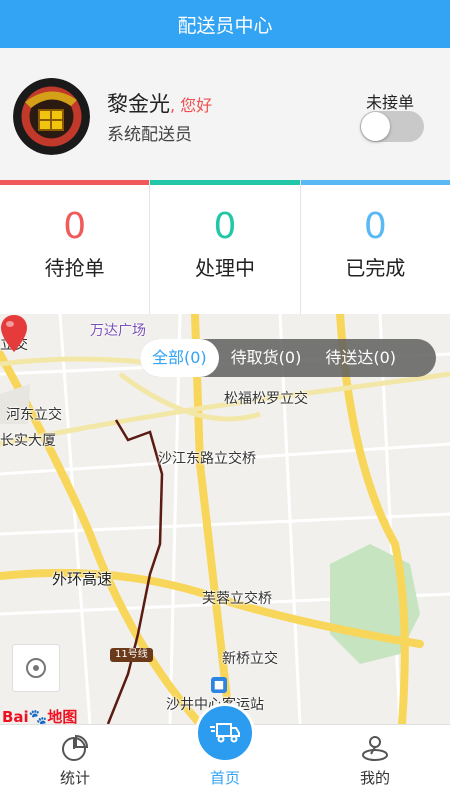  I want to click on nav-statistics: 统计, so click(75, 762).